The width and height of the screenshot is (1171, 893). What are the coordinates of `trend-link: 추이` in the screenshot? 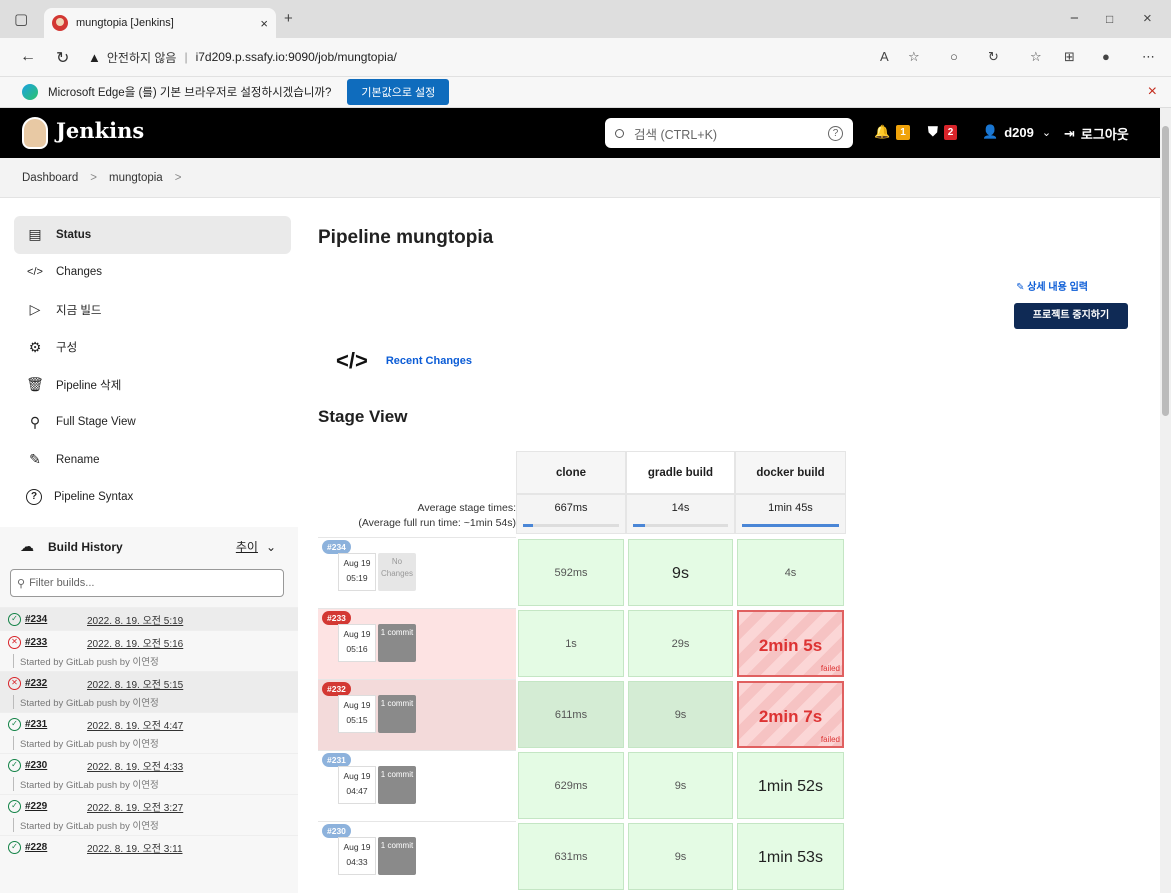 It's located at (247, 546).